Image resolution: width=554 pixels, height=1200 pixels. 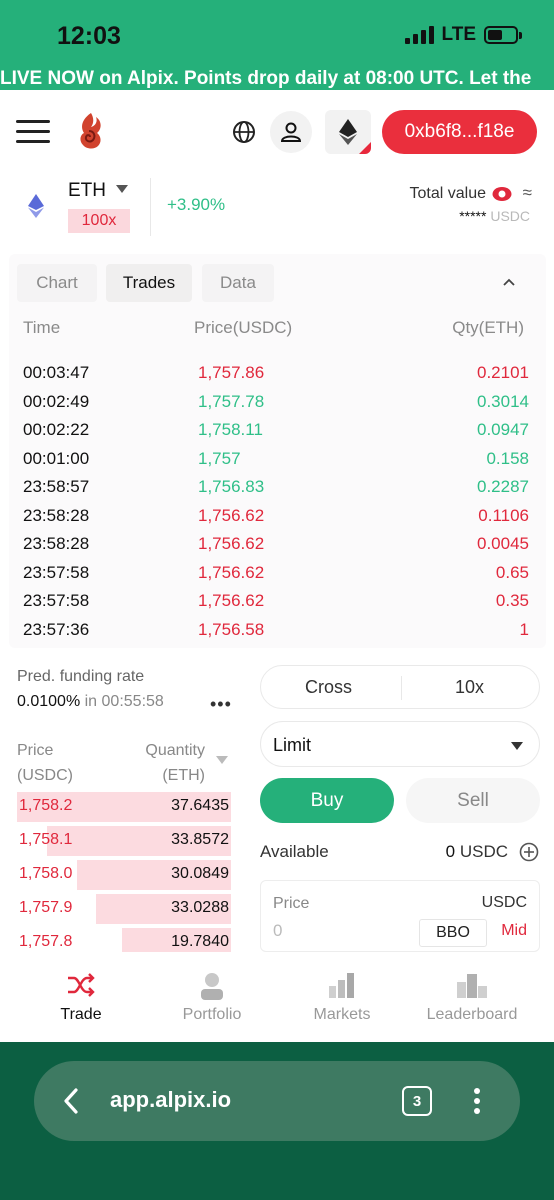 I want to click on trade-qty: 0.2101, so click(x=503, y=372).